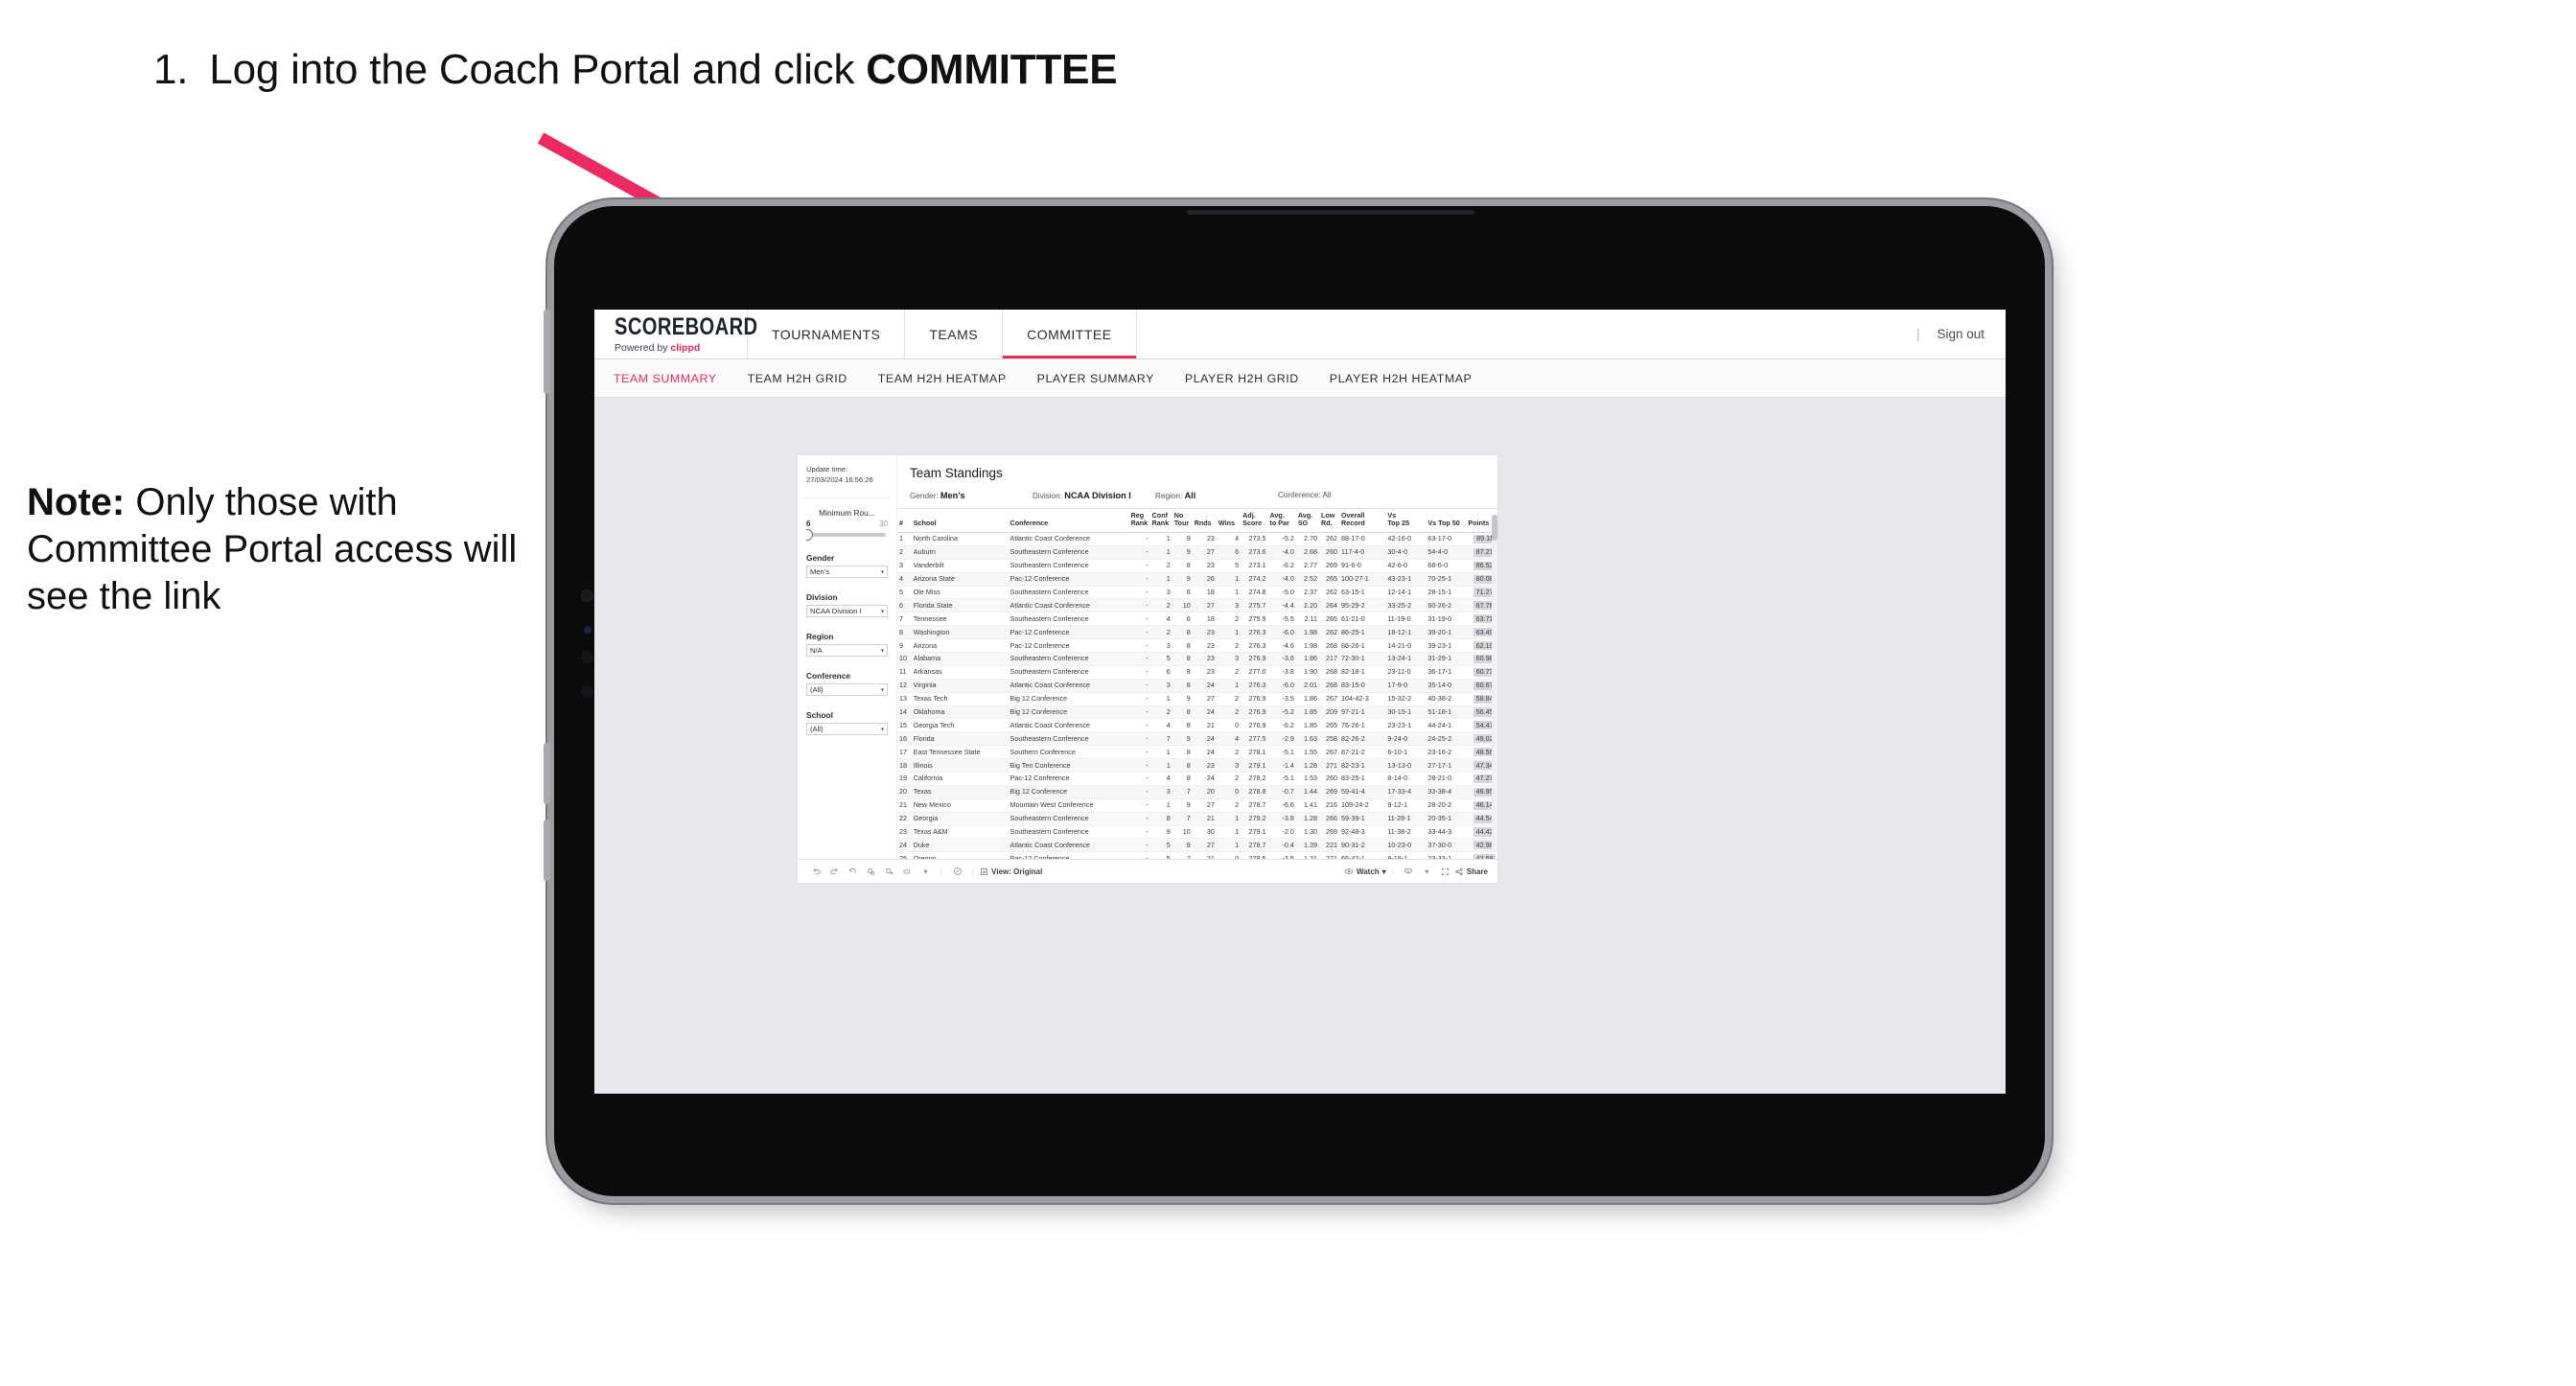  I want to click on cell-conference: Southeastern Conference, so click(1069, 819).